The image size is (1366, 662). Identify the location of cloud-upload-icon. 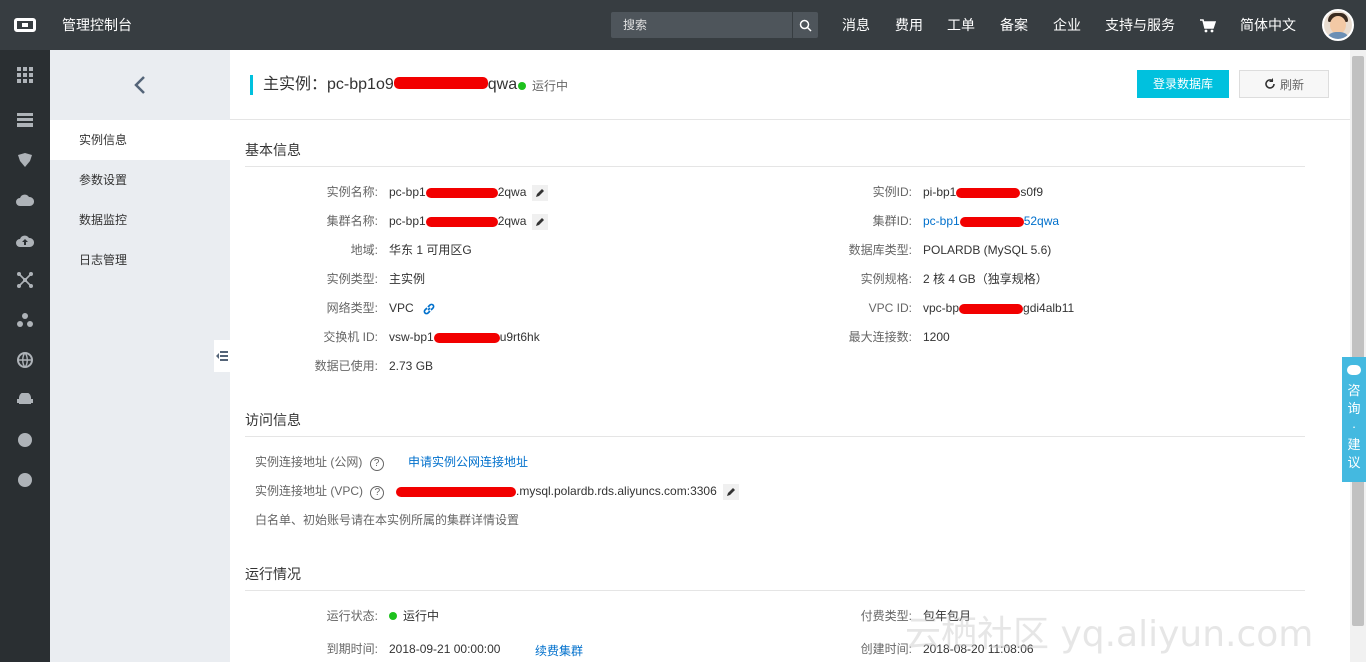
(25, 240).